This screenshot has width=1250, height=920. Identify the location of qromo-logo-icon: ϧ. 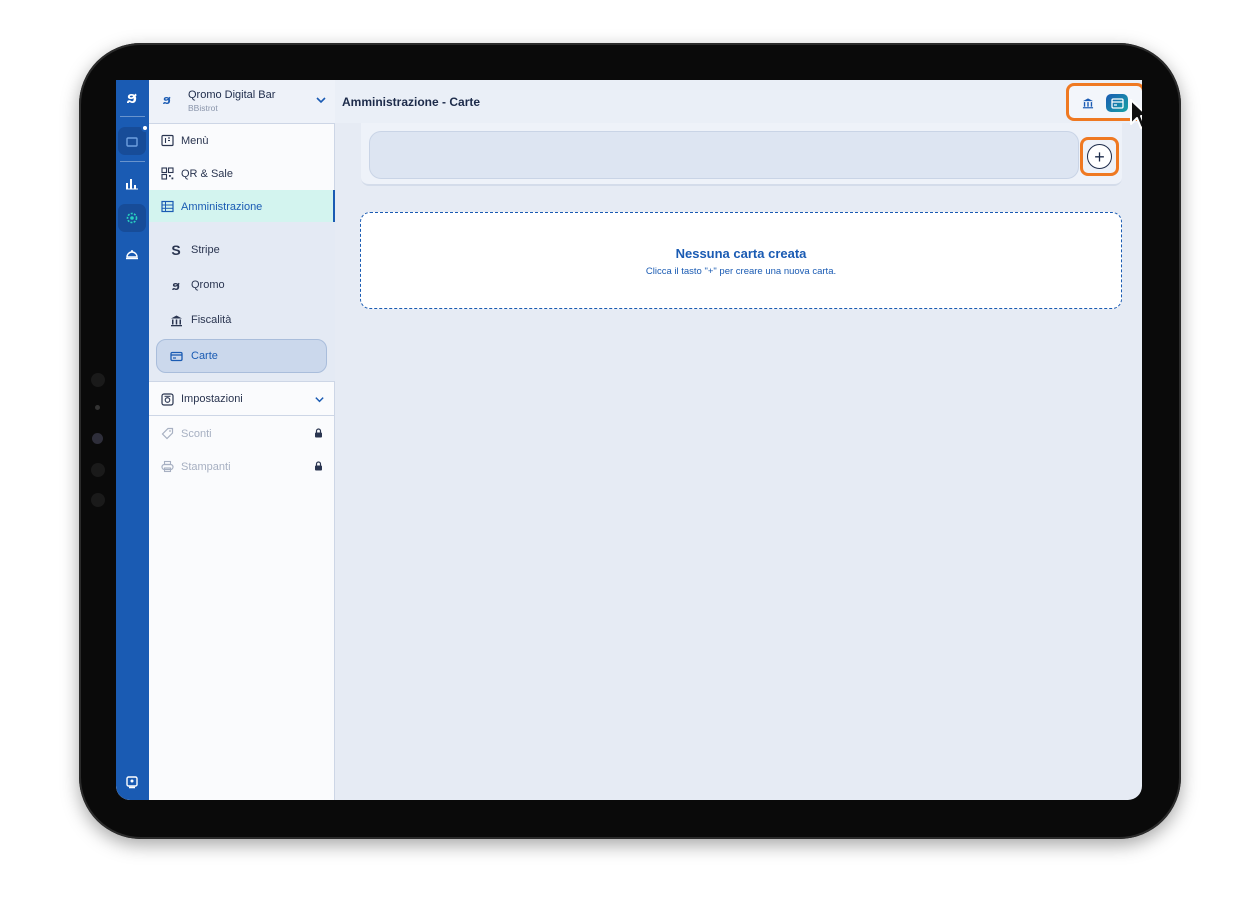
(132, 97).